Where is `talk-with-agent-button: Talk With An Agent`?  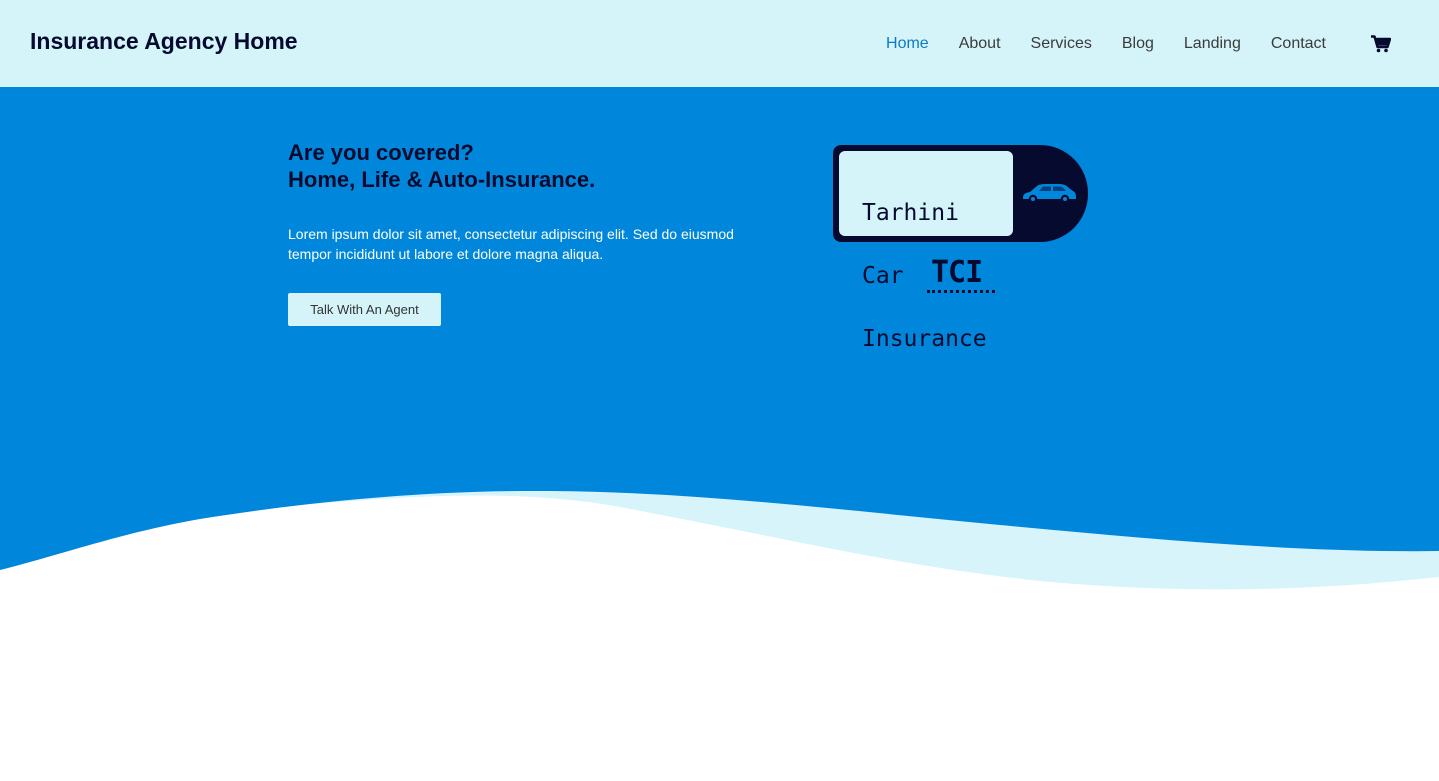
talk-with-agent-button: Talk With An Agent is located at coordinates (364, 309).